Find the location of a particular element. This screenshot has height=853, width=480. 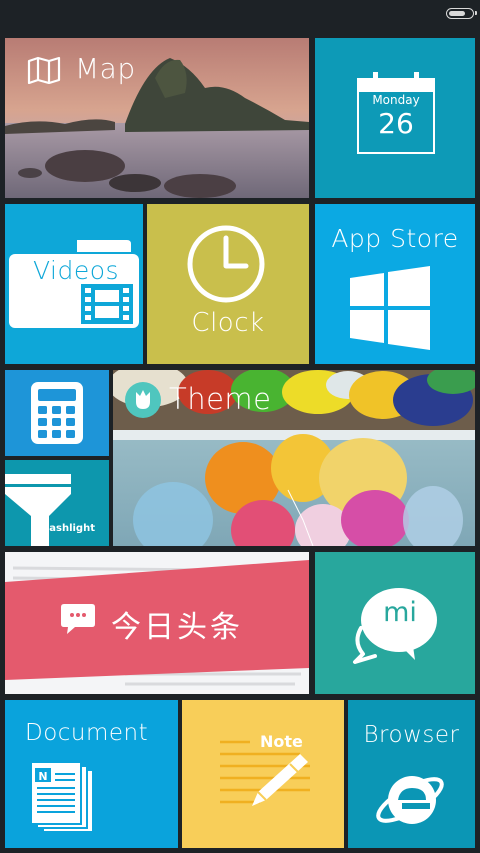

map-label: Map is located at coordinates (105, 68).